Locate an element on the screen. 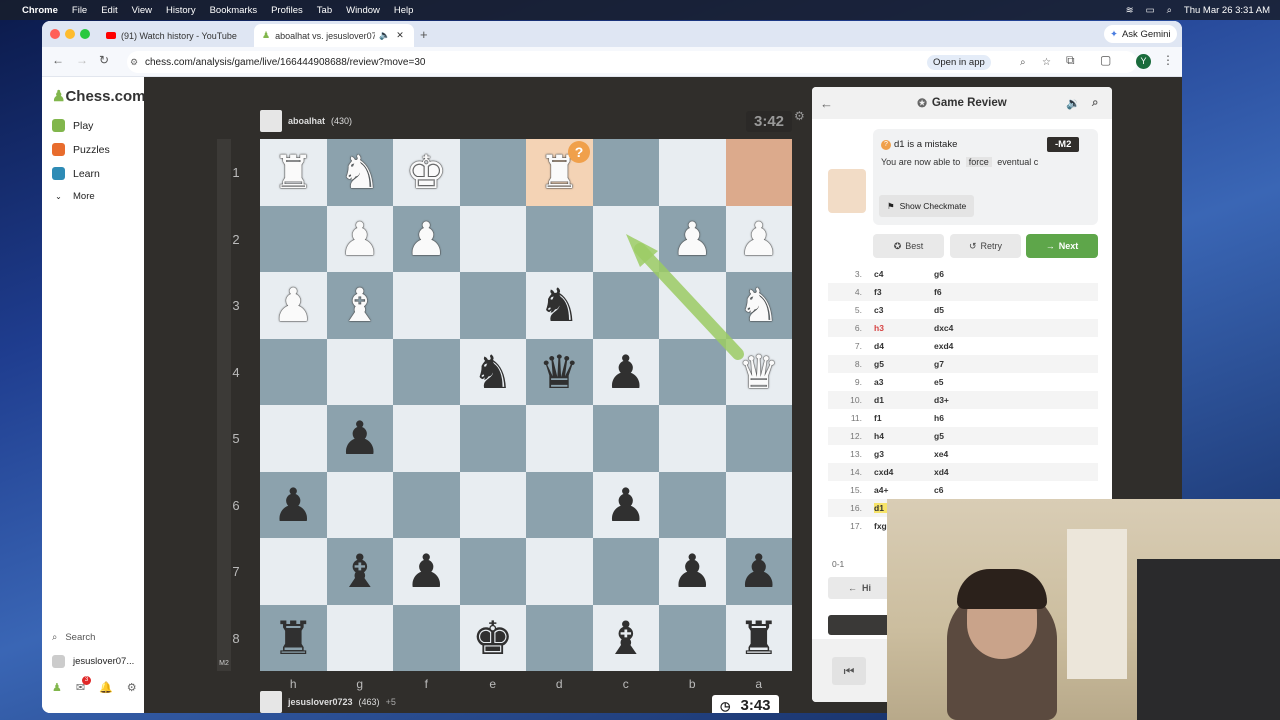 The image size is (1280, 720). board-square-f8 is located at coordinates (426, 637).